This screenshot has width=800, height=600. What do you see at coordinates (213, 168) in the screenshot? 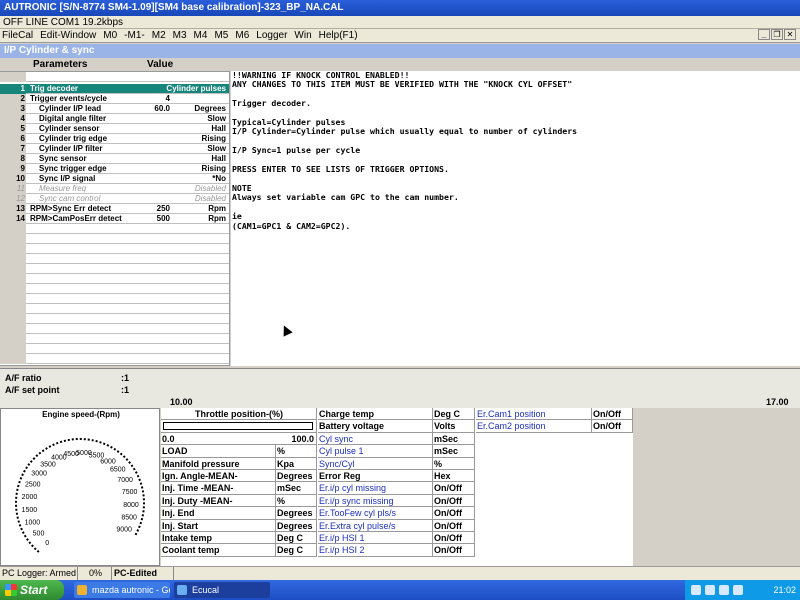
I see `param-unit: Rising` at bounding box center [213, 168].